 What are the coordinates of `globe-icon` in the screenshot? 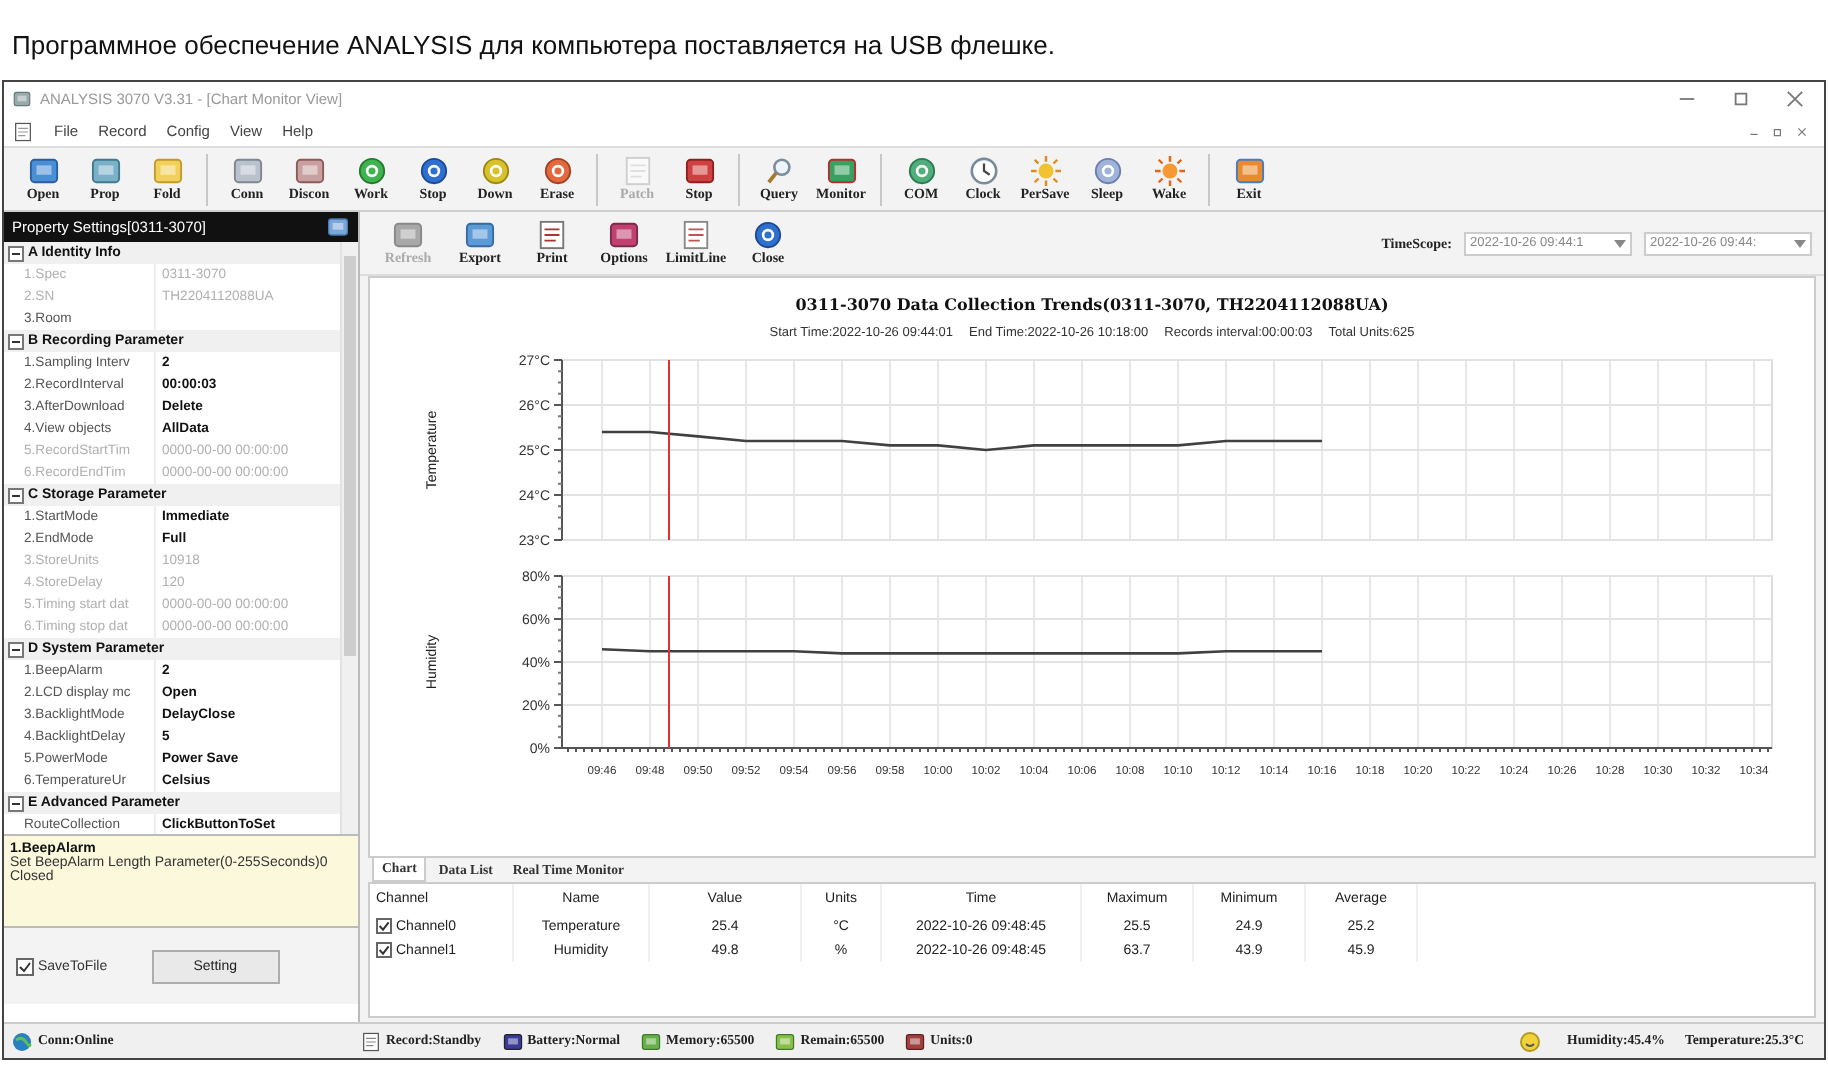 It's located at (22, 1041).